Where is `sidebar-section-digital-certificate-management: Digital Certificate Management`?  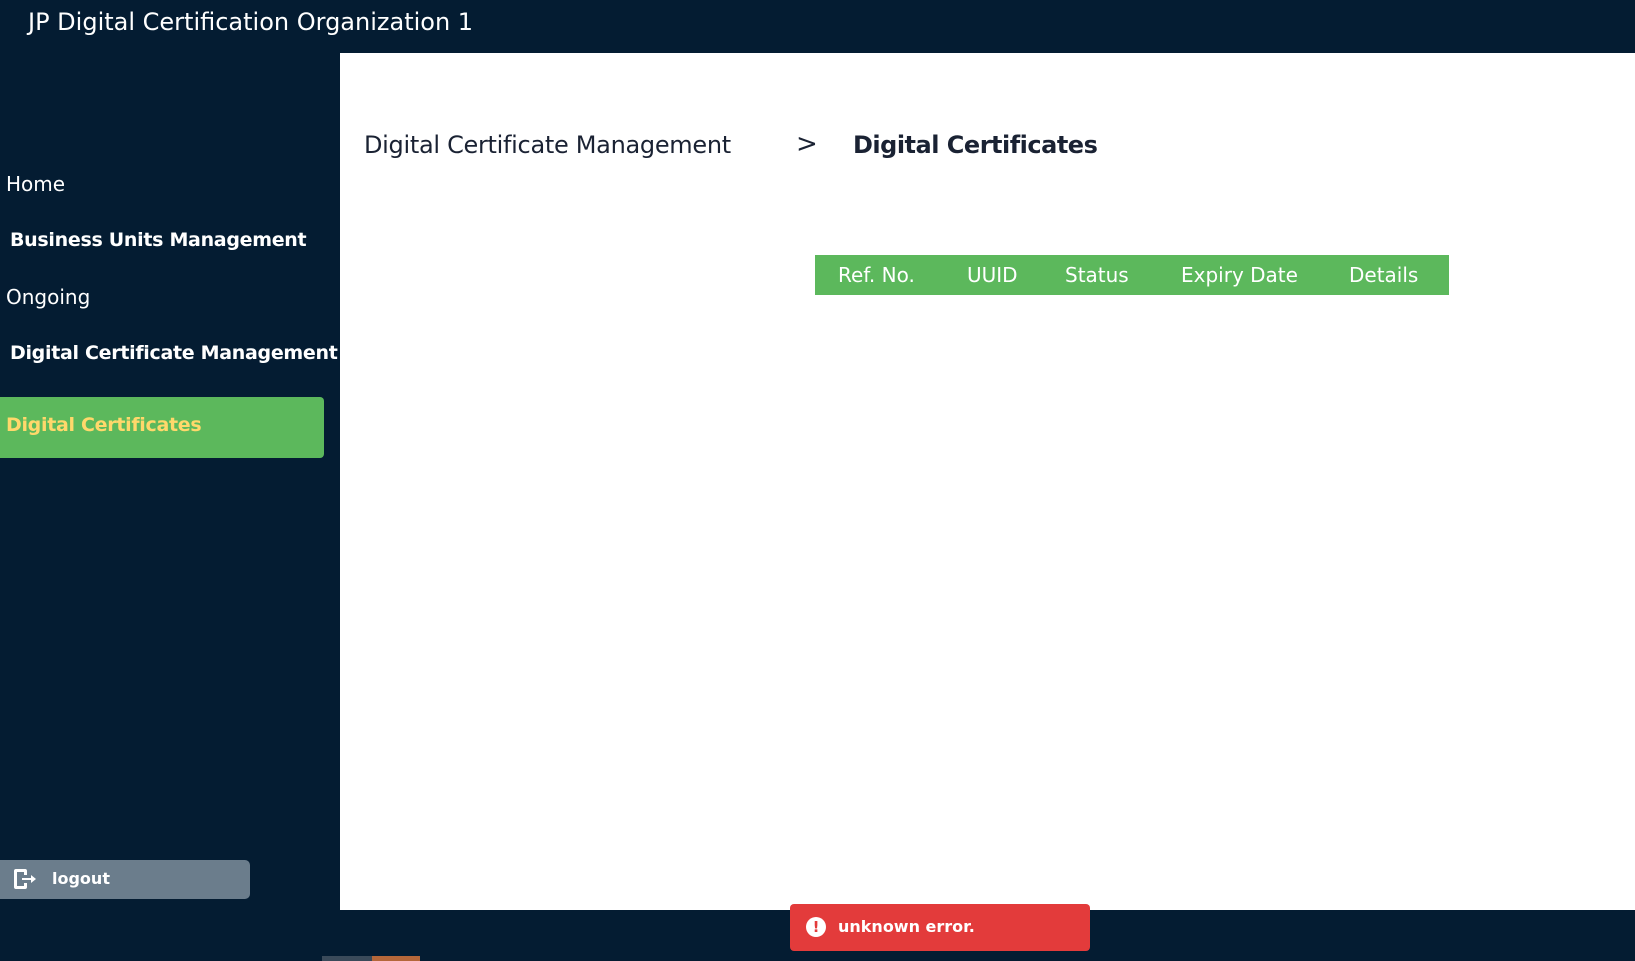
sidebar-section-digital-certificate-management: Digital Certificate Management is located at coordinates (174, 353).